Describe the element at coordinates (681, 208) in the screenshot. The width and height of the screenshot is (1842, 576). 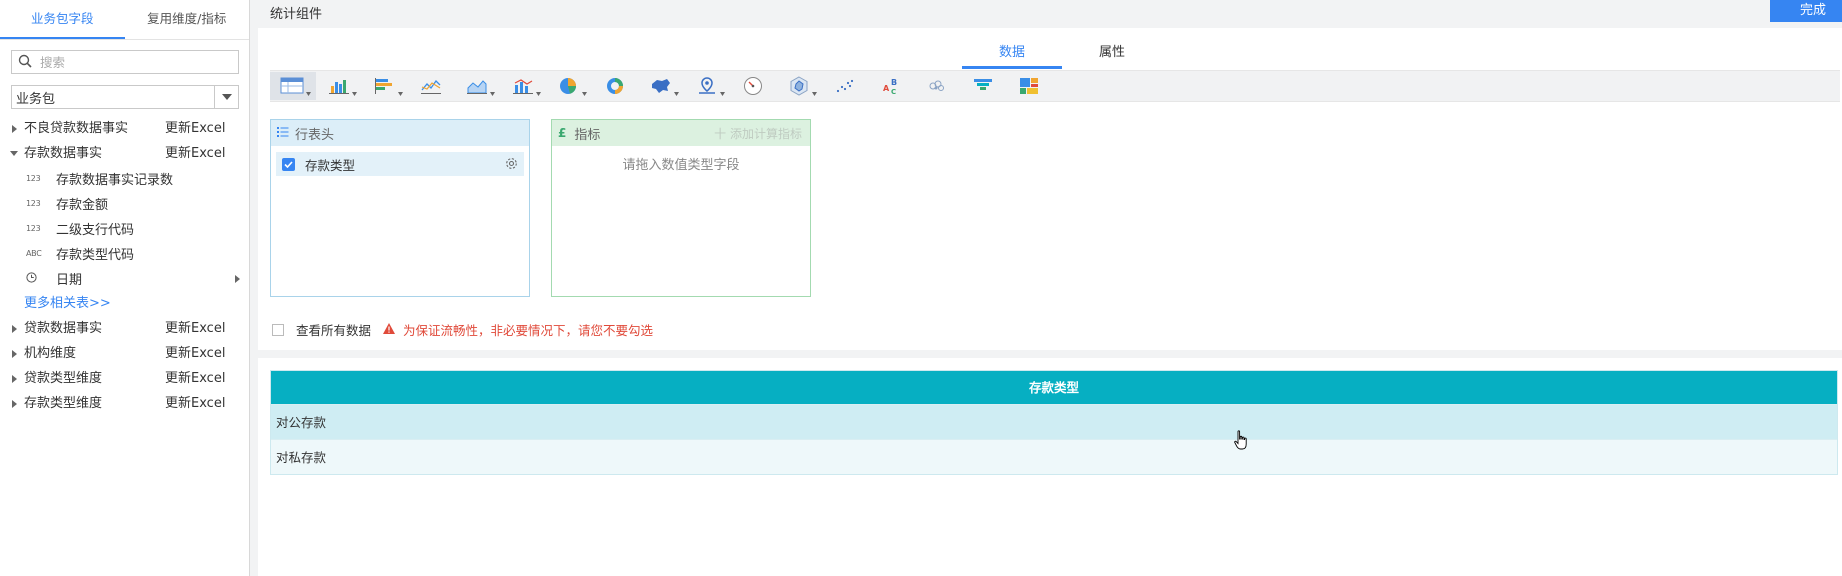
I see `indicator-region: £ 指标 十 添加计算指标 请拖入数值类型字段` at that location.